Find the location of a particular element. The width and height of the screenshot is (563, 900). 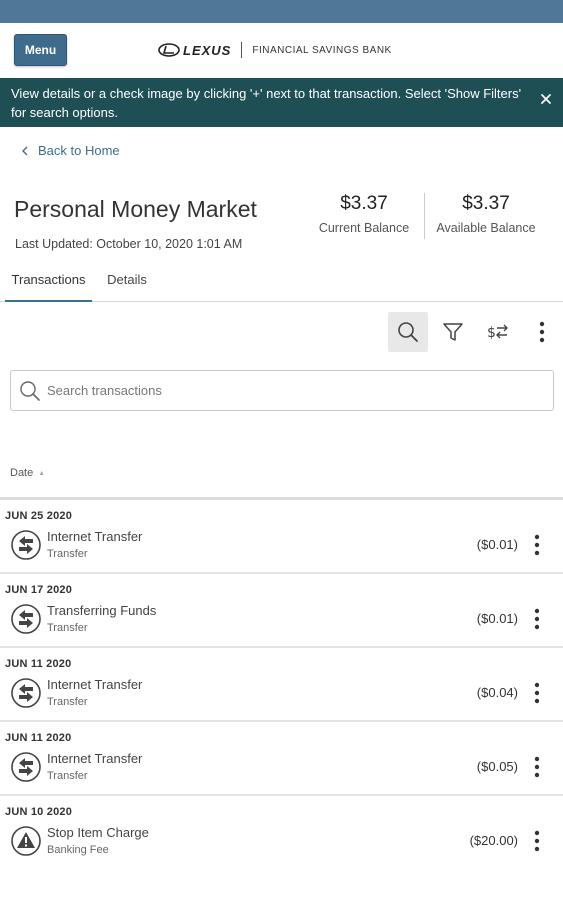

last-updated: Last Updated: October 10, 2020 1:01 AM is located at coordinates (129, 244).